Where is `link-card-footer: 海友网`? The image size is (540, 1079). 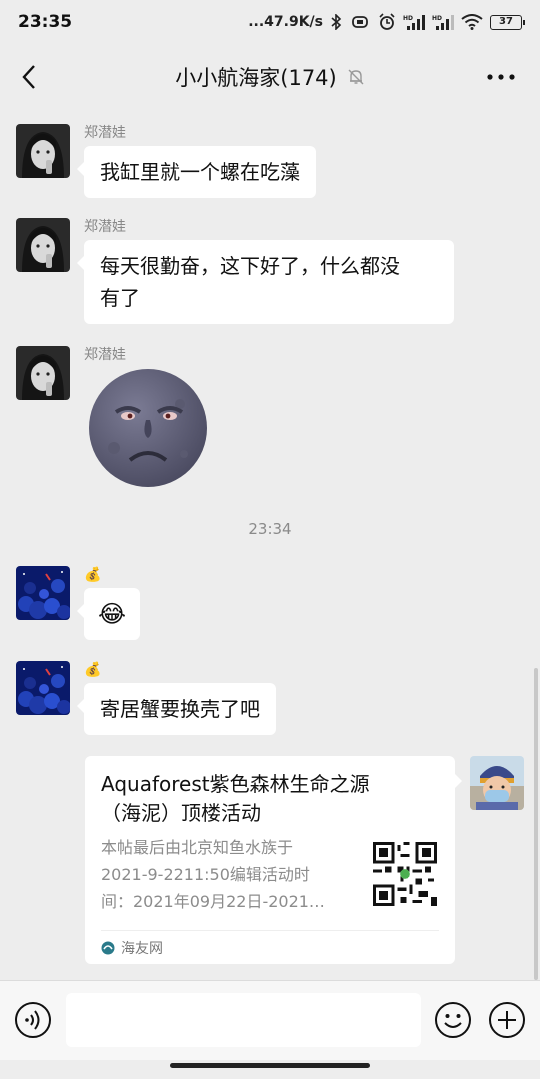 link-card-footer: 海友网 is located at coordinates (270, 947).